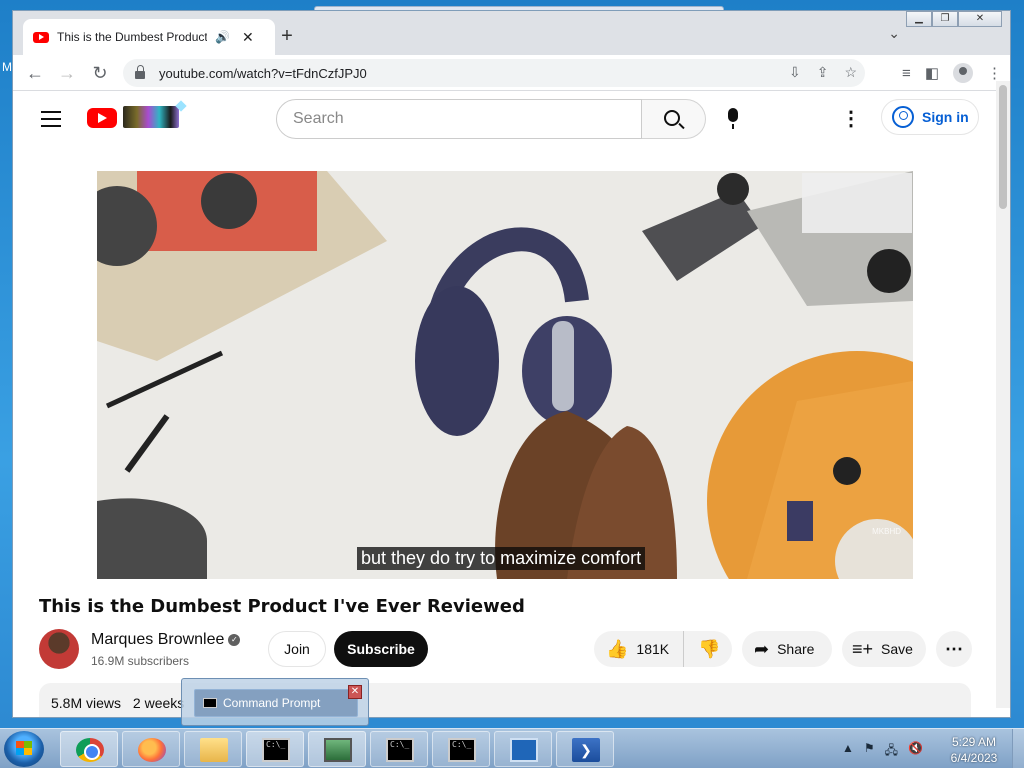 This screenshot has width=1024, height=768. Describe the element at coordinates (494, 73) in the screenshot. I see `address-bar: youtube.com/watch?v=tFdnCzfJPJ0 ⇩ ⇪ ☆` at that location.